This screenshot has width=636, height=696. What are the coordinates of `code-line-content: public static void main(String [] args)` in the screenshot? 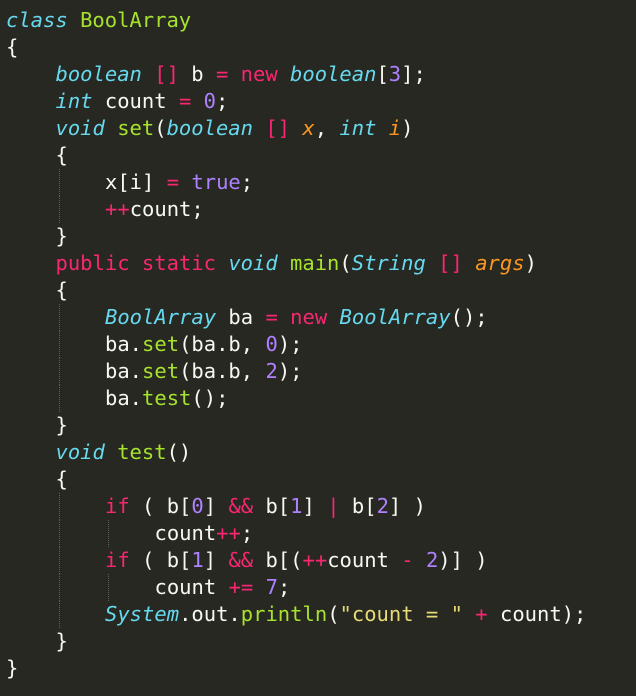 It's located at (296, 263).